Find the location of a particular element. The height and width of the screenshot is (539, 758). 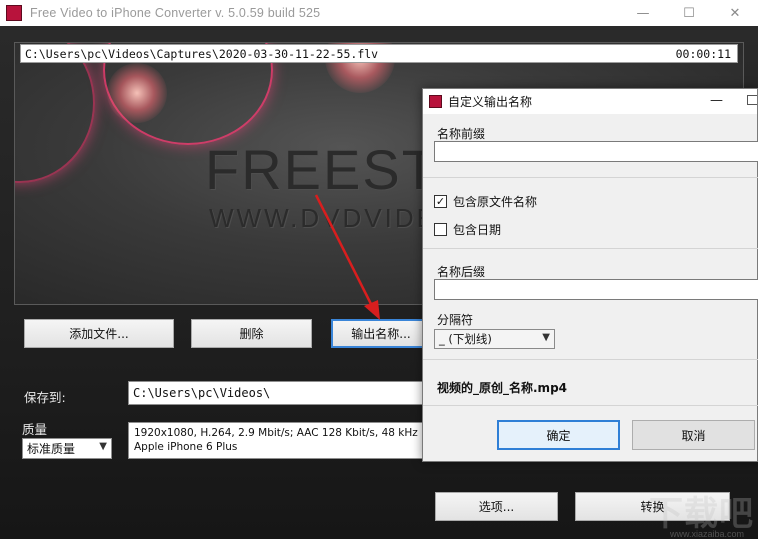

output-name-preview: 视频的_原创_名称.mp4 is located at coordinates (502, 388).